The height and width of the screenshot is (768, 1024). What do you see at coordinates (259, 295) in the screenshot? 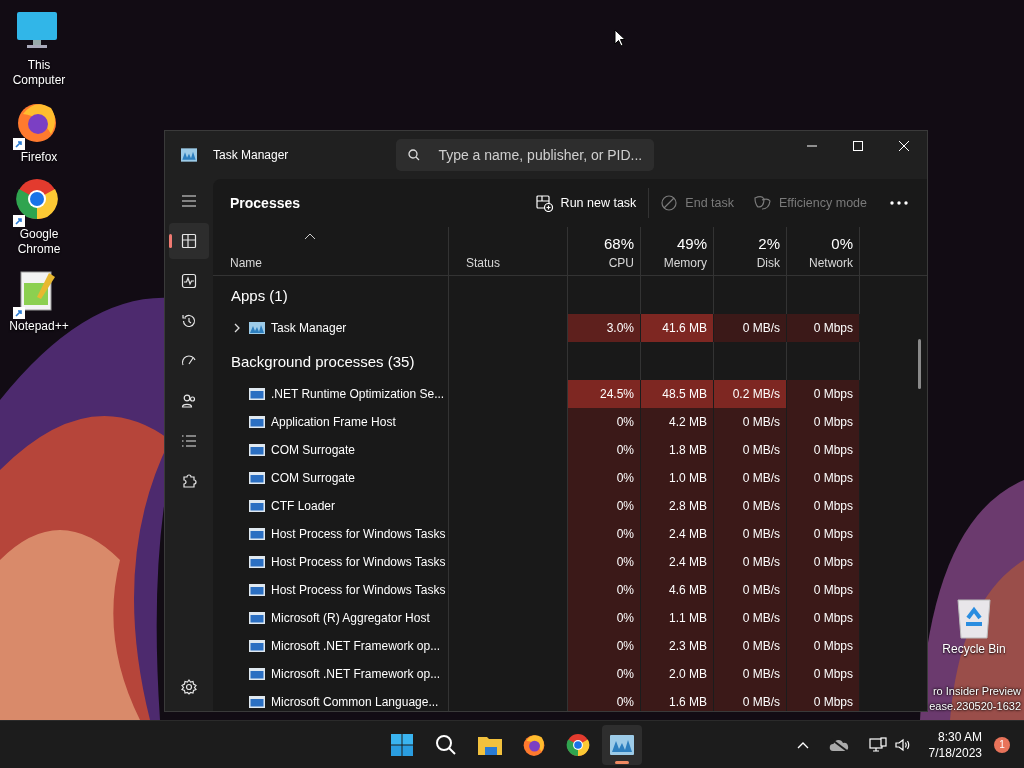
I see `group-title: Apps (1)` at bounding box center [259, 295].